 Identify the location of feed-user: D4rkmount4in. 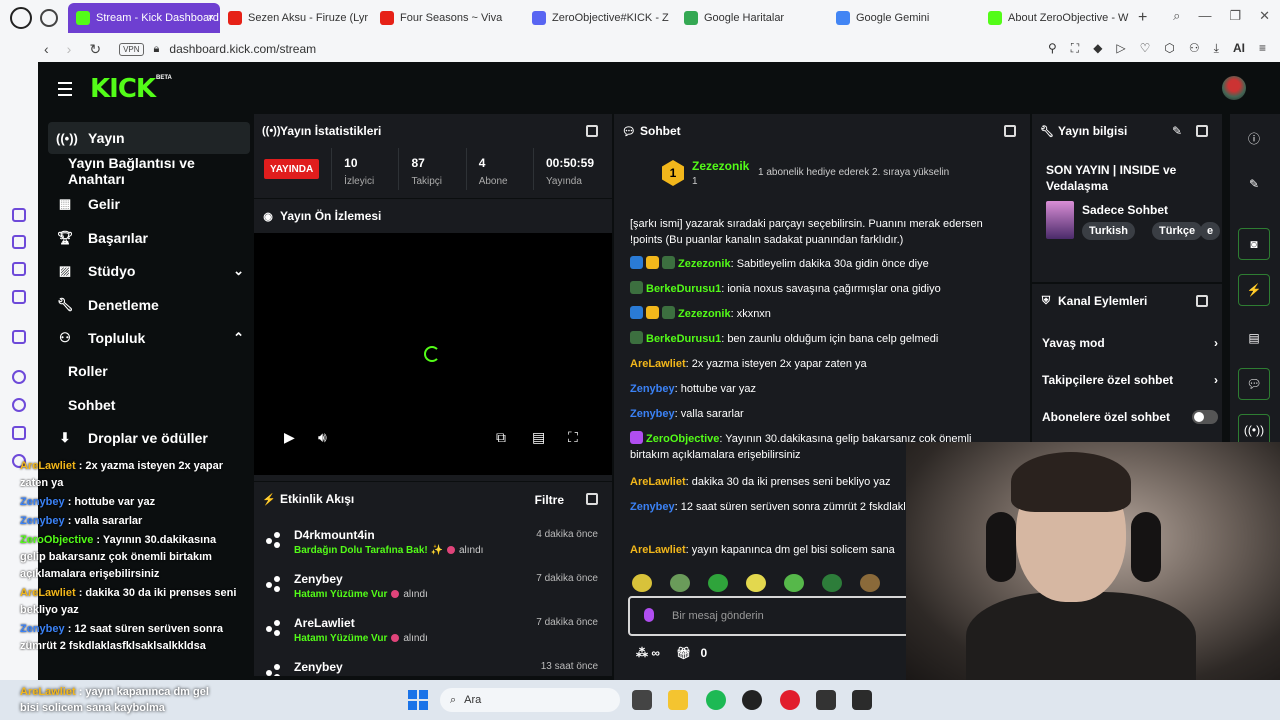
(334, 535).